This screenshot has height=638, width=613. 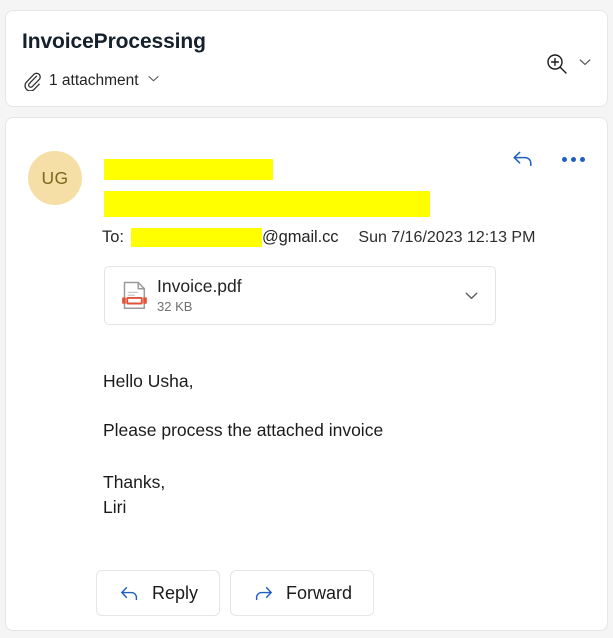 I want to click on body-closing-line: Thanks,, so click(x=134, y=482).